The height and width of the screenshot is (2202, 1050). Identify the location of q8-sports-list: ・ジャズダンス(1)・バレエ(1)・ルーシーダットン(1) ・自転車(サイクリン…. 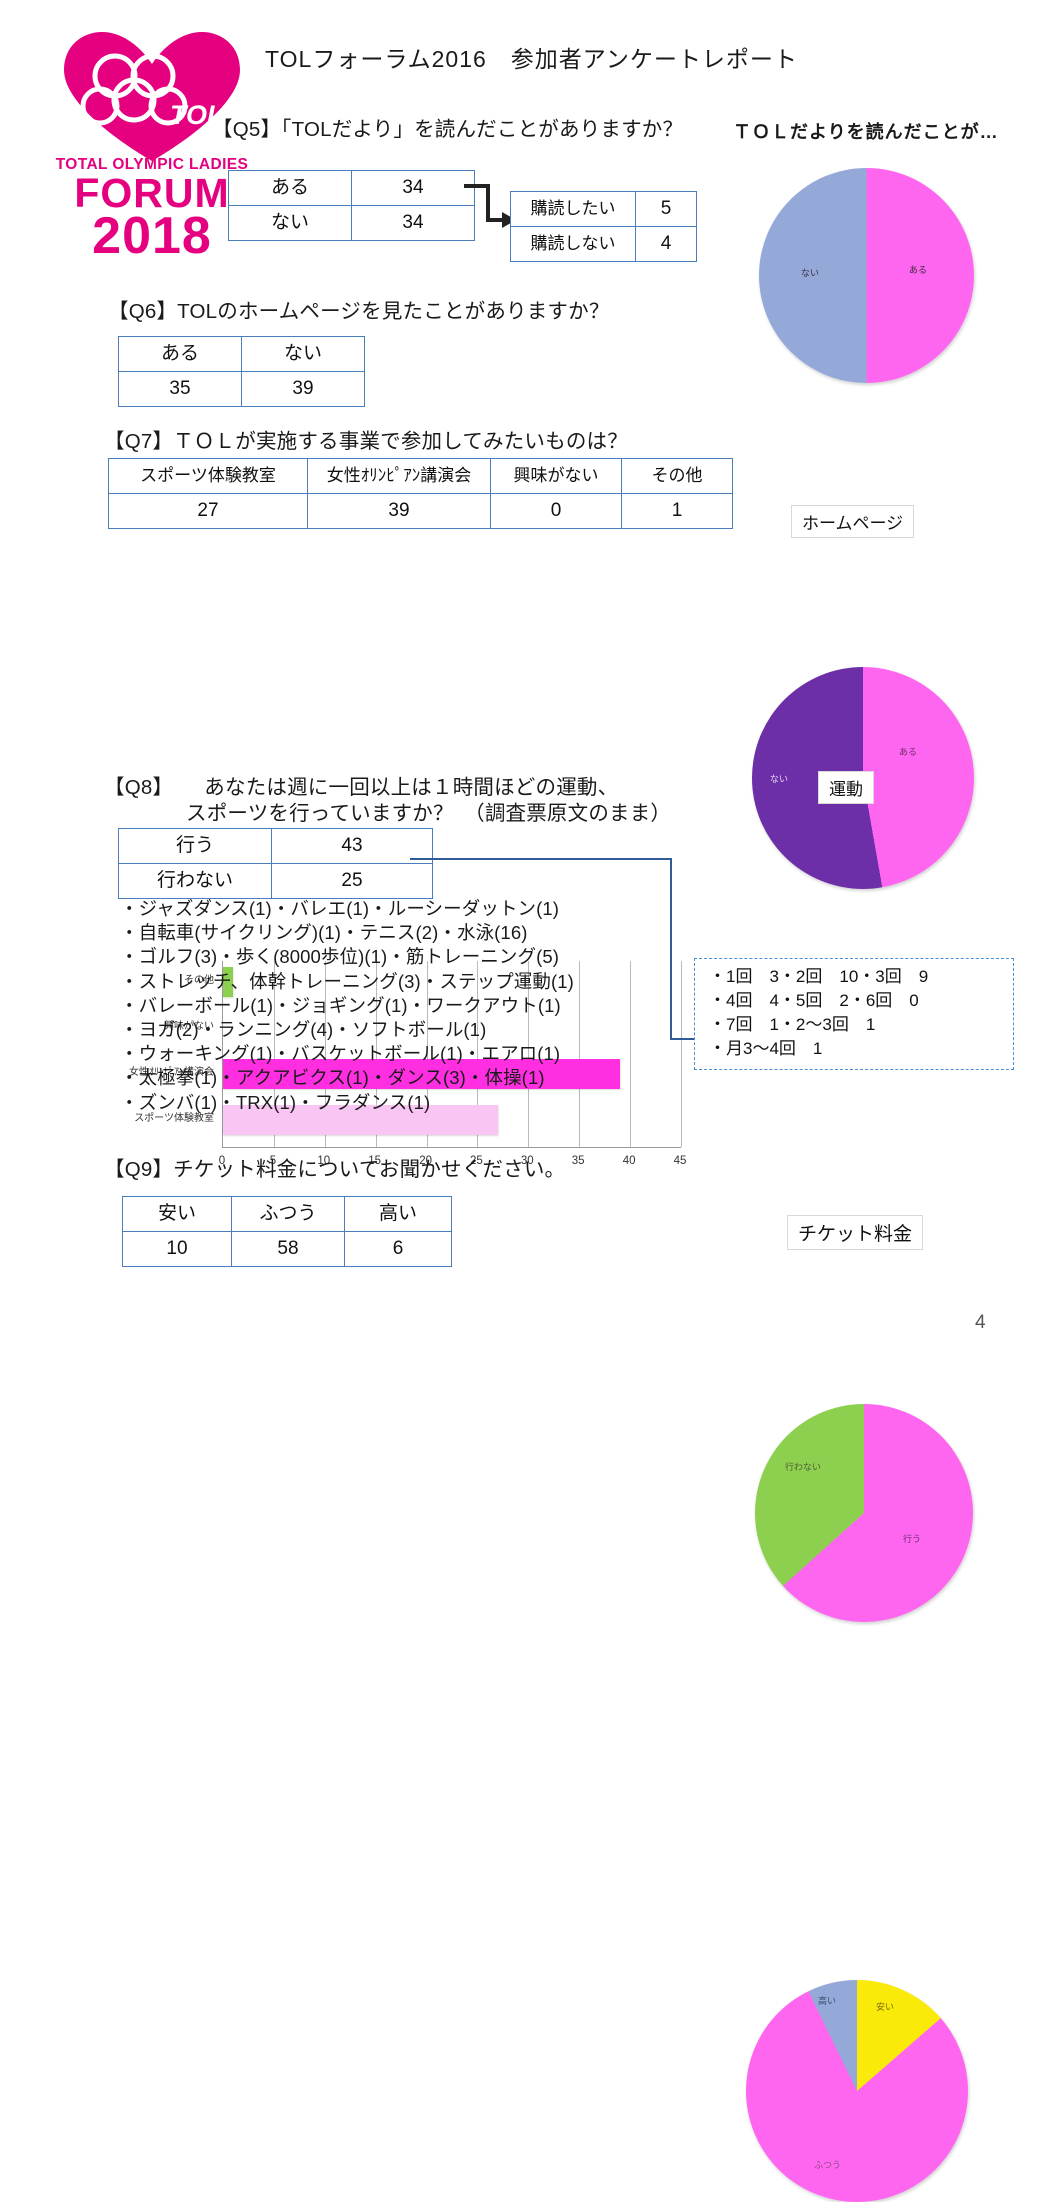
(347, 1006).